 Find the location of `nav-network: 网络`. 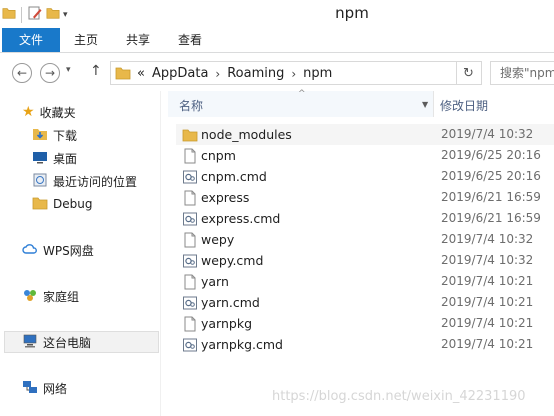

nav-network: 网络 is located at coordinates (44, 388).